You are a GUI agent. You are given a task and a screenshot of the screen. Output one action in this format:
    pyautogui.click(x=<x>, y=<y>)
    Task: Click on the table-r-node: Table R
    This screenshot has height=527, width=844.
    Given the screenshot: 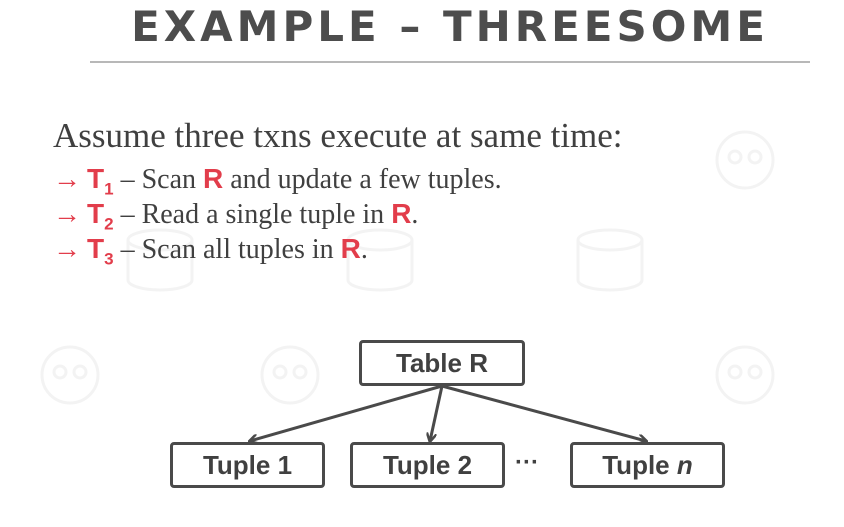 What is the action you would take?
    pyautogui.click(x=442, y=363)
    